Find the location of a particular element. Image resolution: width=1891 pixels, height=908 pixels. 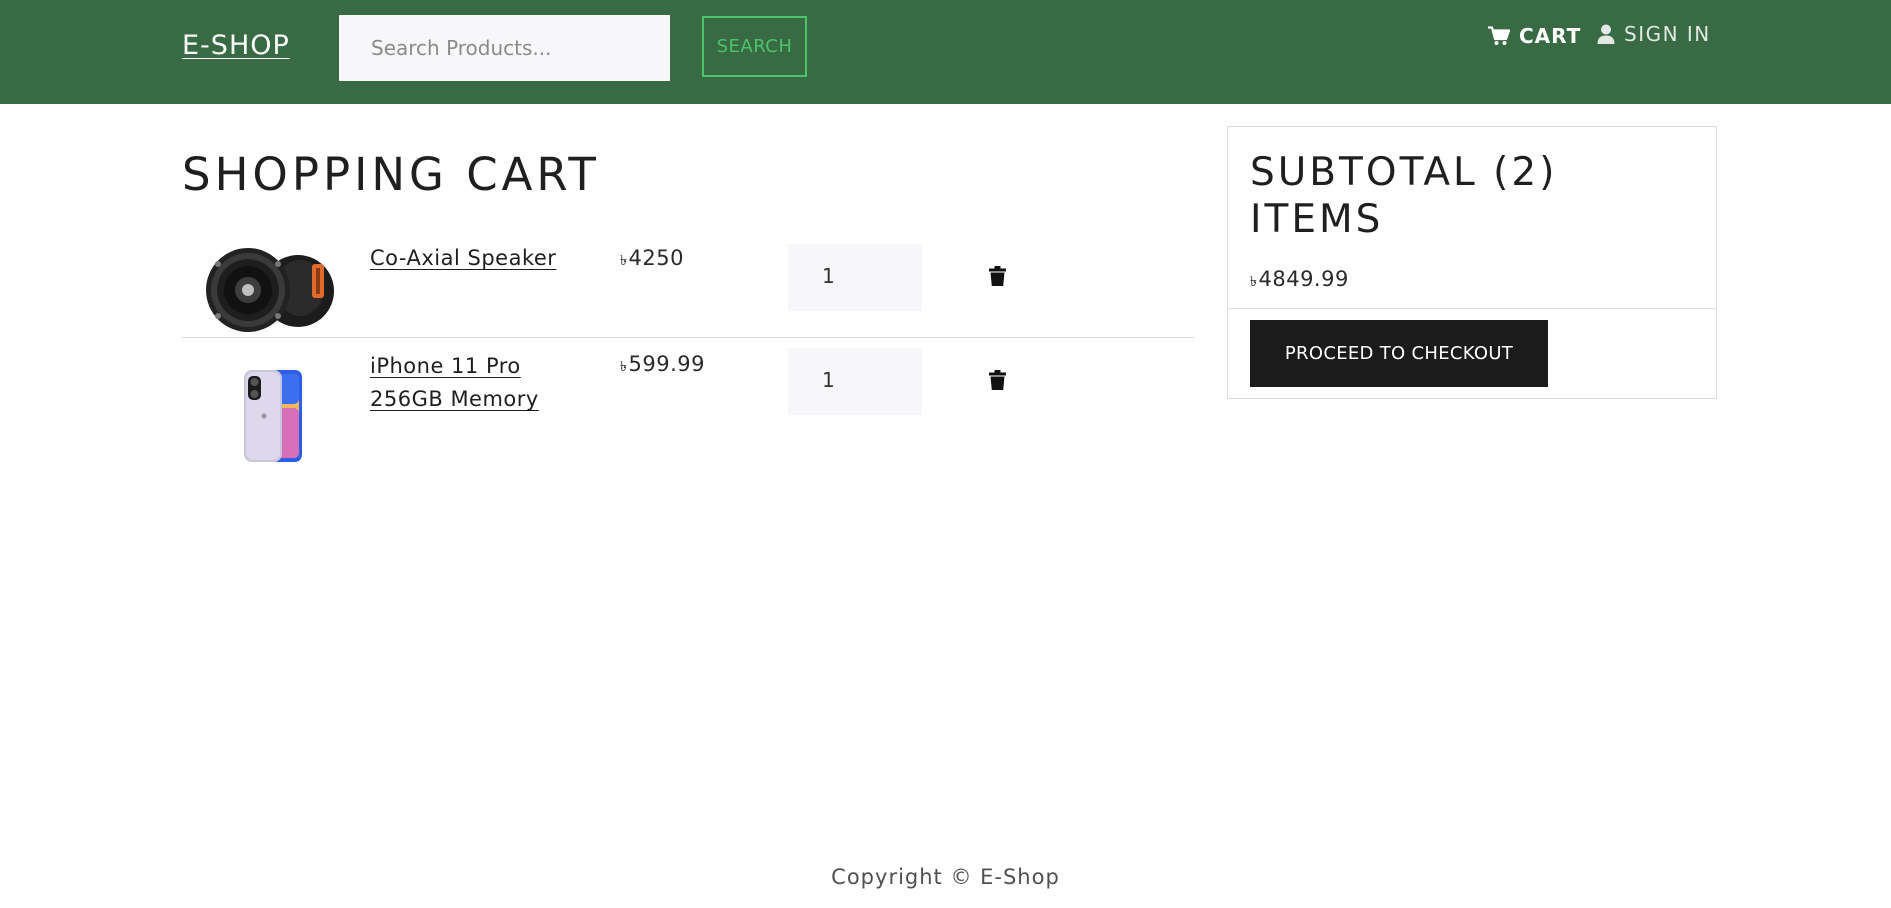

speaker-image is located at coordinates (272, 288).